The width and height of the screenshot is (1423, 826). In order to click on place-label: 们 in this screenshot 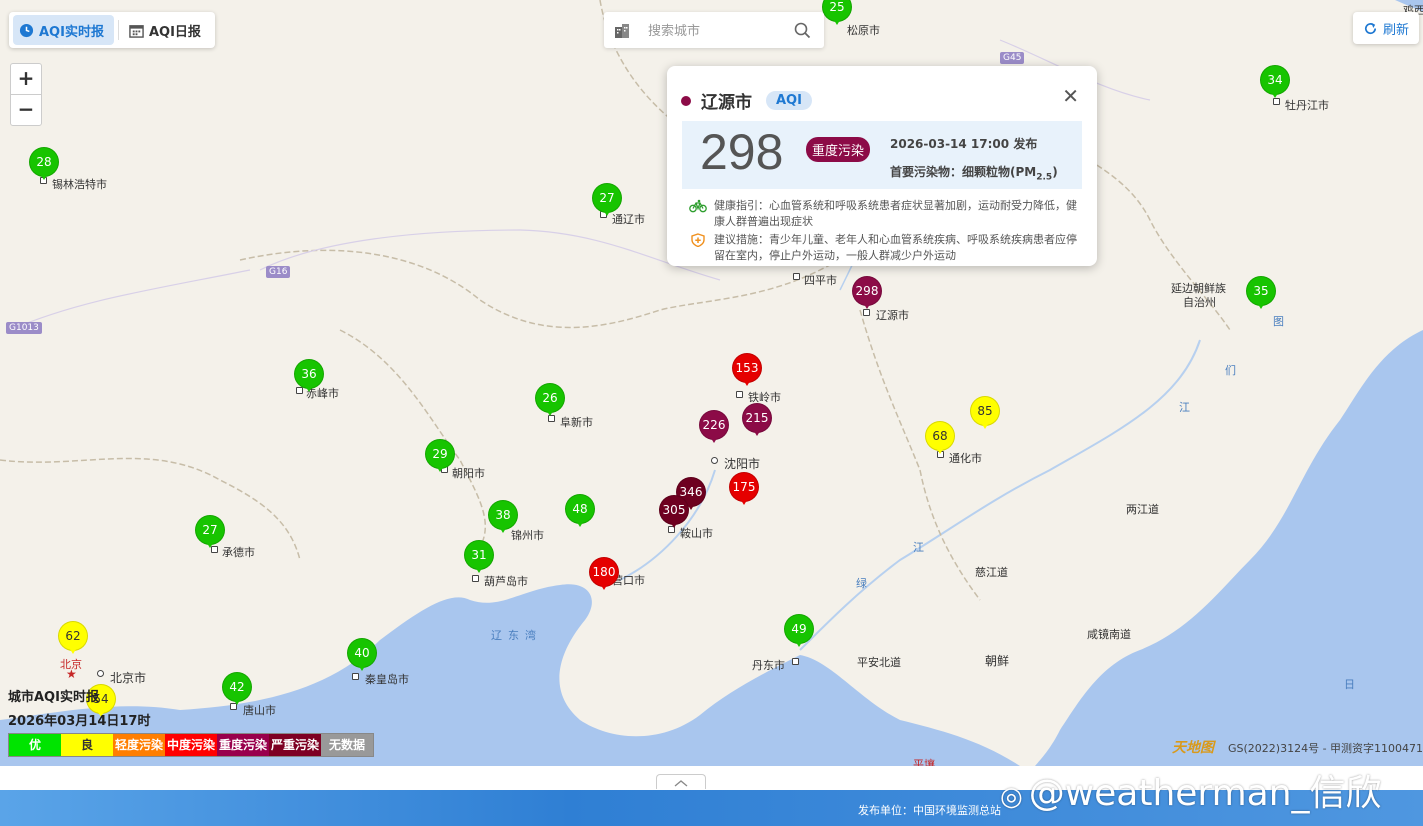, I will do `click(1230, 370)`.